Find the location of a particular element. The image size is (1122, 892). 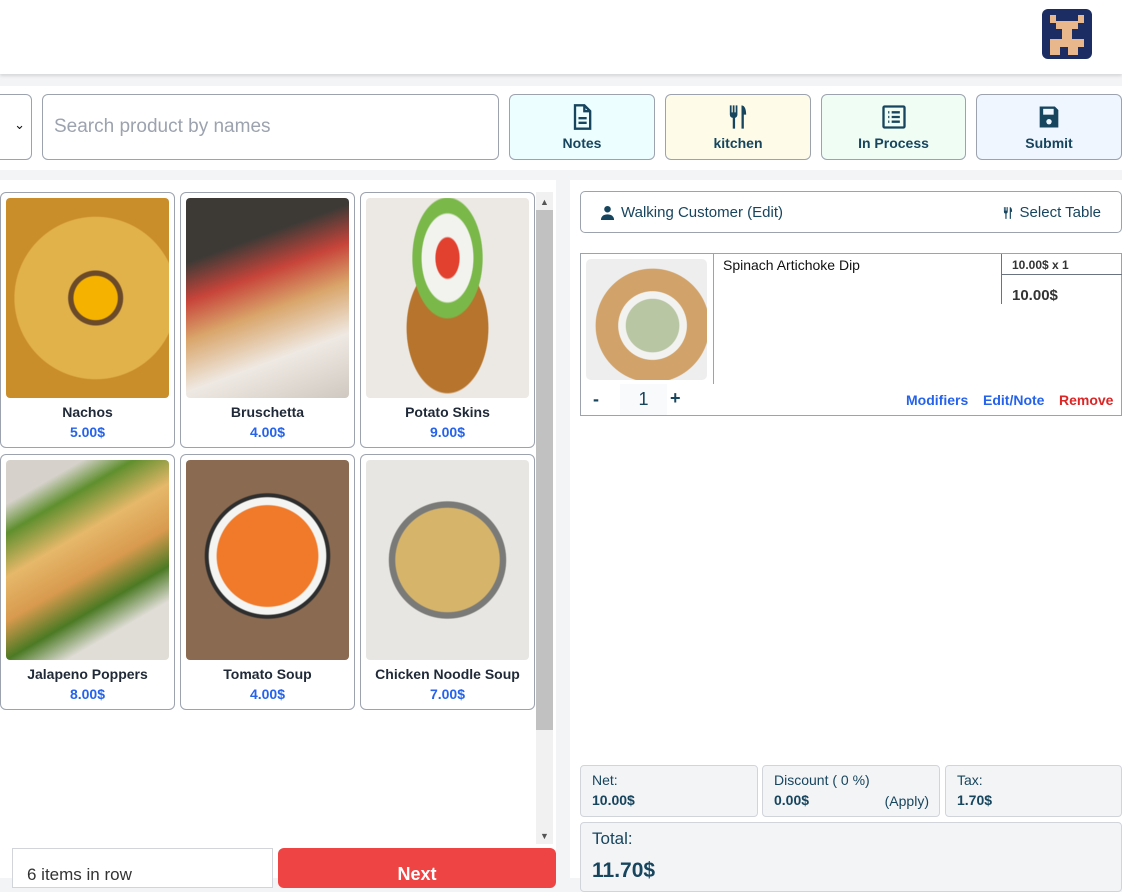

scroll-up-icon: ▲ is located at coordinates (544, 202).